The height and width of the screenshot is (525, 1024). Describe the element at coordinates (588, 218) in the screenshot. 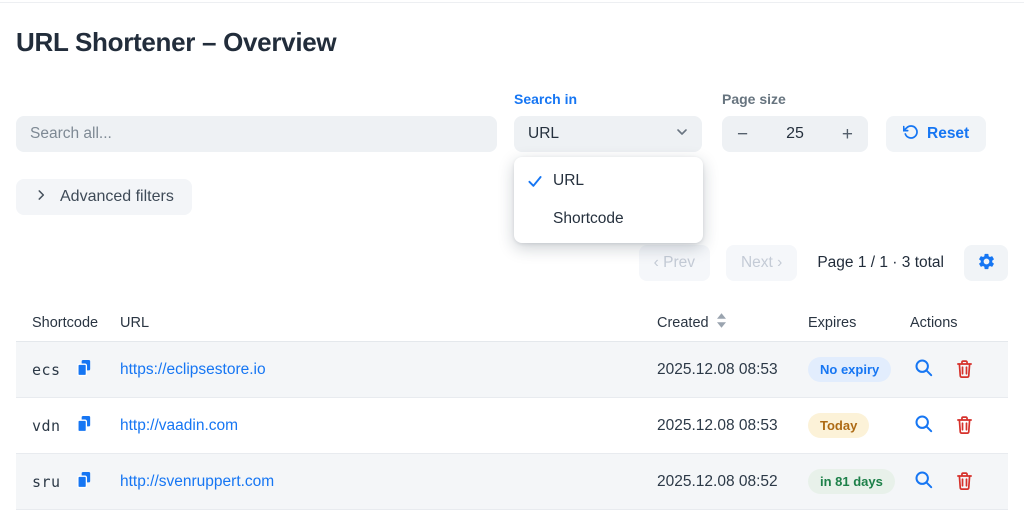

I see `dropdown-option-label: Shortcode` at that location.